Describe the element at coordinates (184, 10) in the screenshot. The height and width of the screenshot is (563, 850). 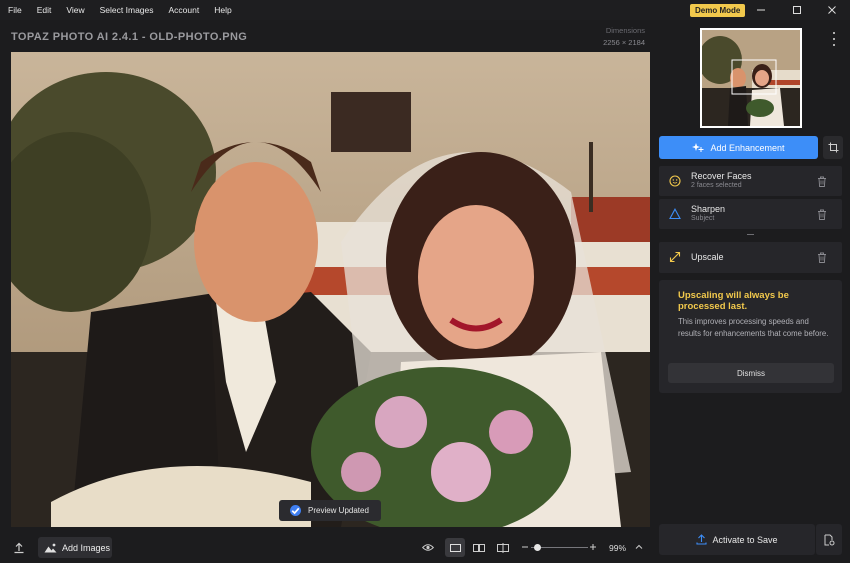
I see `menu-account: Account` at that location.